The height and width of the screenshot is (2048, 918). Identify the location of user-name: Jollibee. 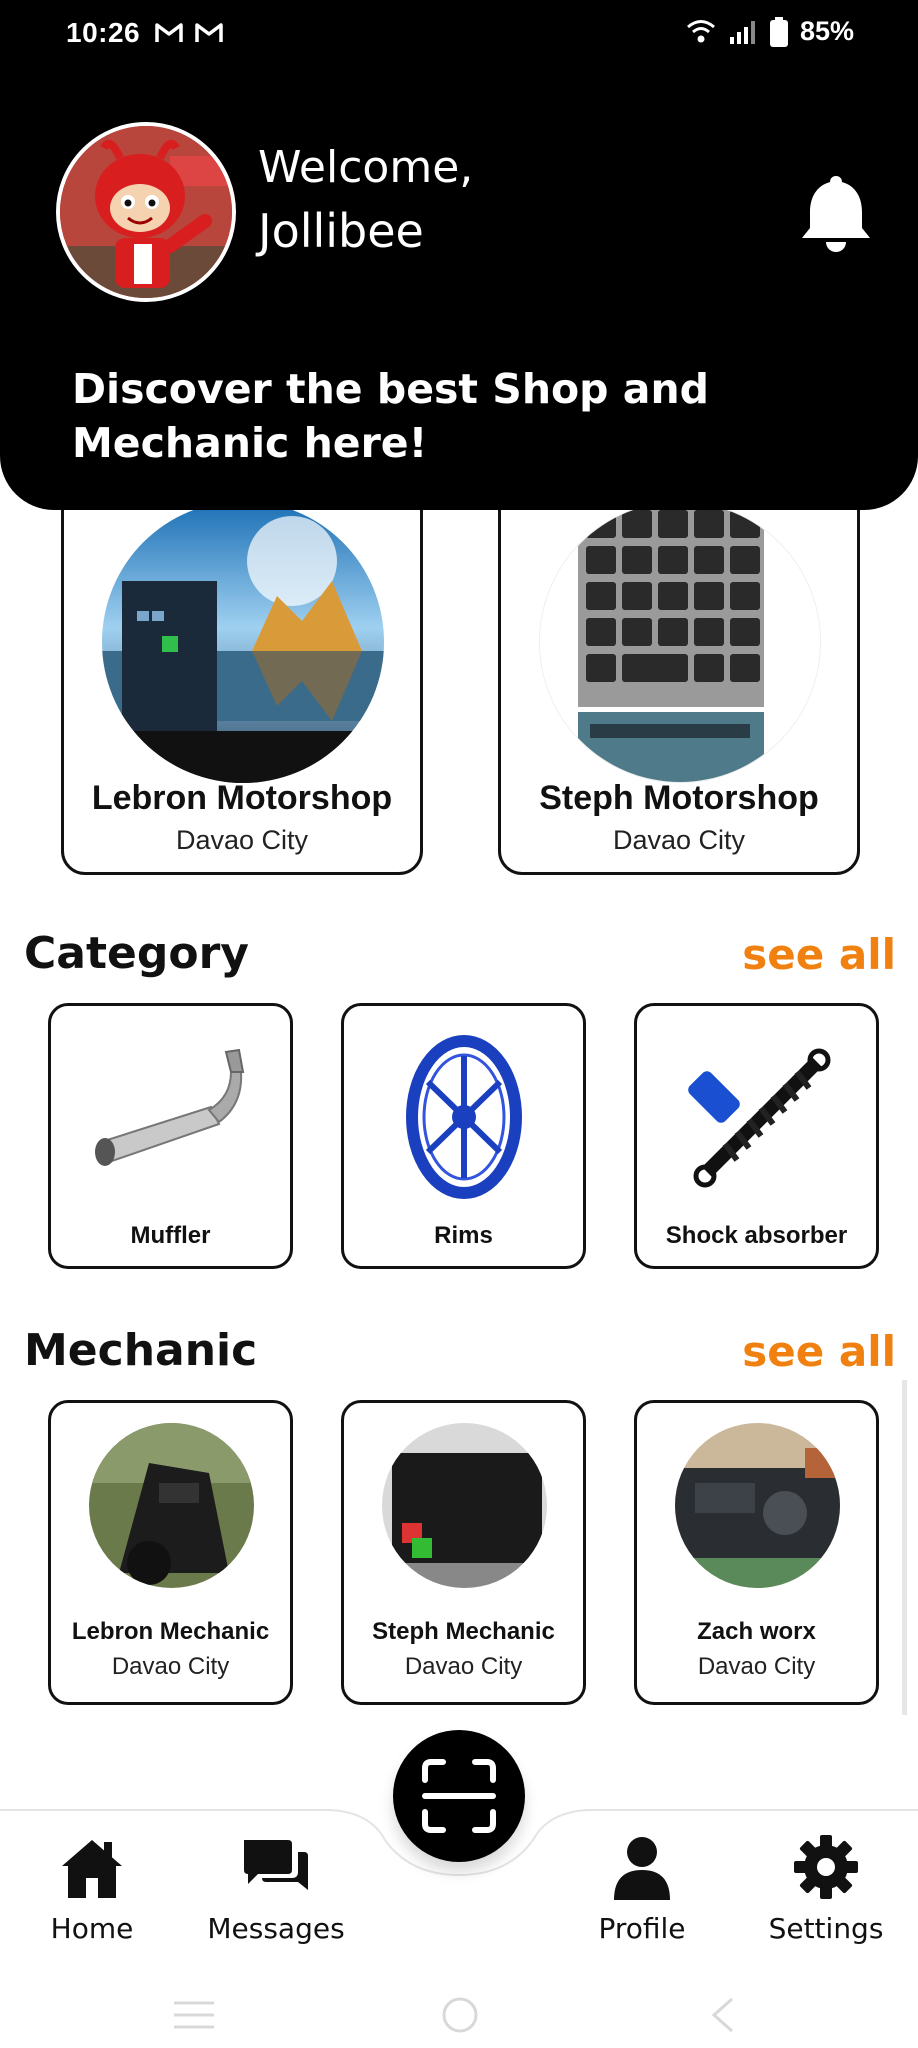
(341, 231).